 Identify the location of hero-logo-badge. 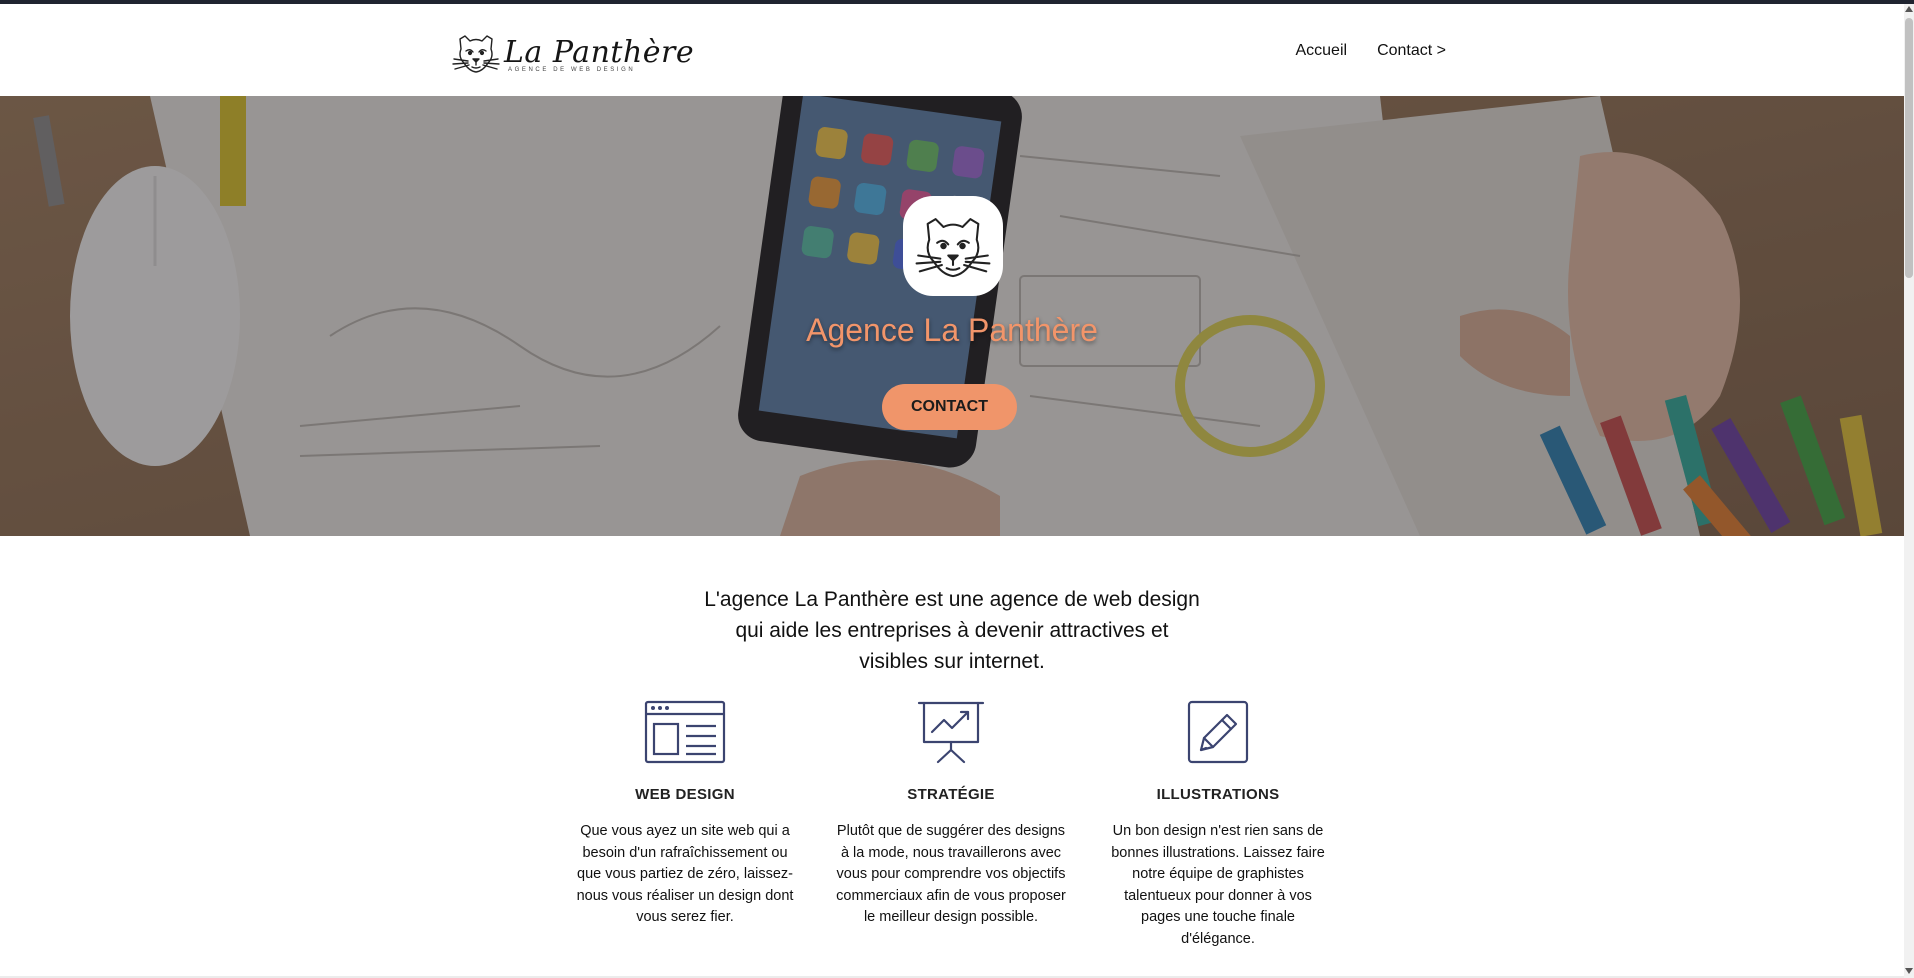
(953, 246).